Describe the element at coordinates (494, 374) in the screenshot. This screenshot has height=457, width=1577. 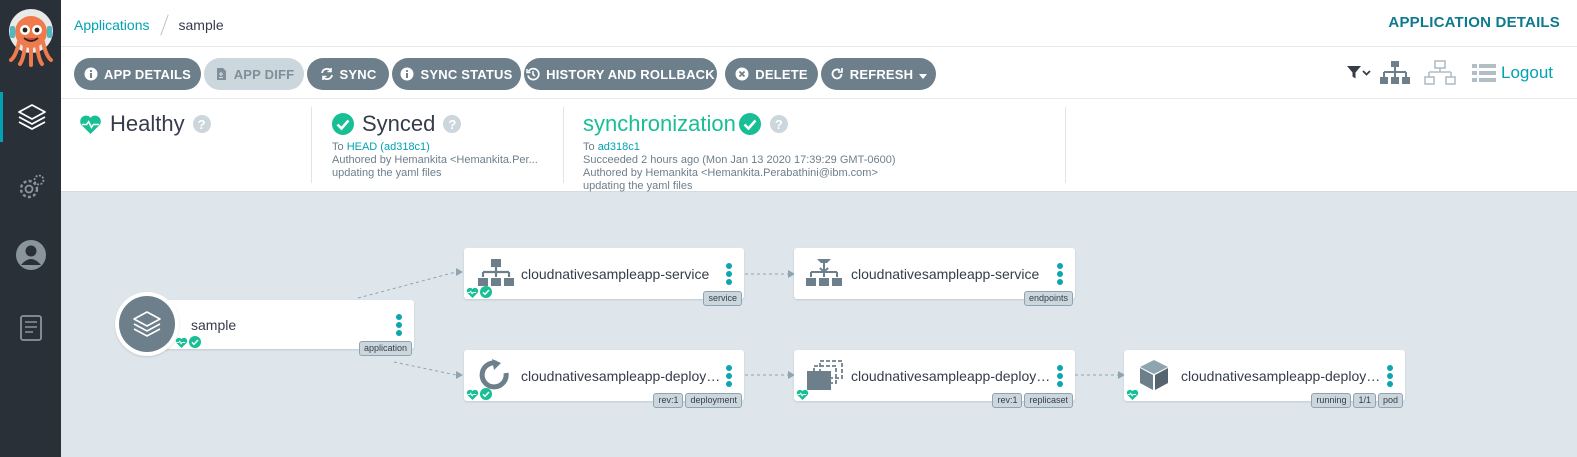
I see `deployment-icon` at that location.